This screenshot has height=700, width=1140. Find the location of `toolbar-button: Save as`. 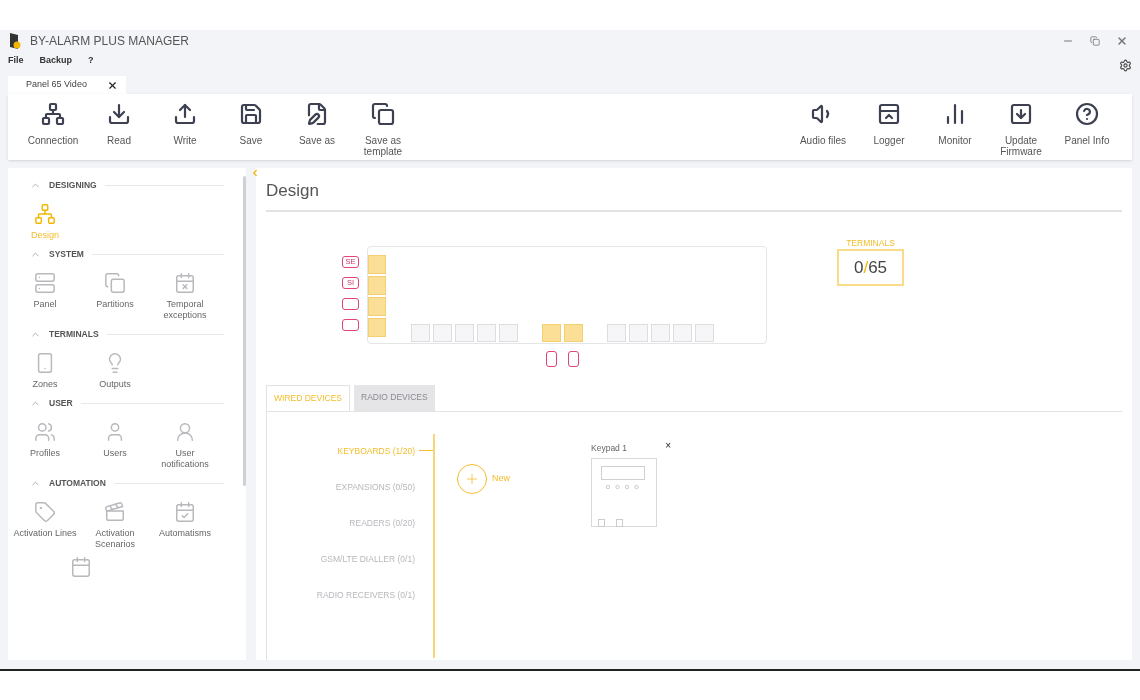

toolbar-button: Save as is located at coordinates (317, 120).